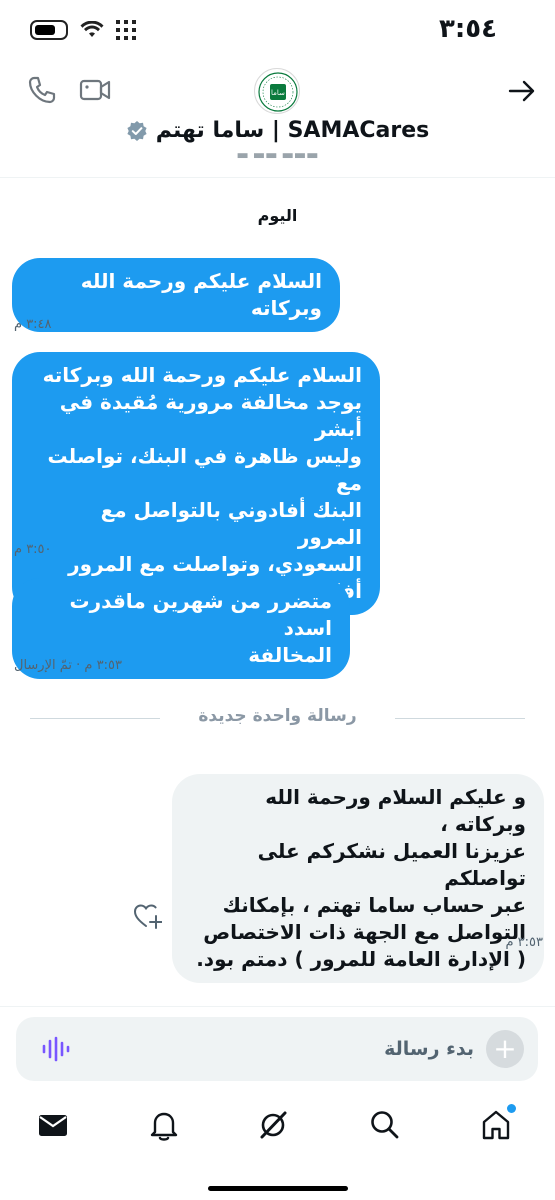 The height and width of the screenshot is (1200, 555). I want to click on status-bar: ٣:٥٤, so click(277, 30).